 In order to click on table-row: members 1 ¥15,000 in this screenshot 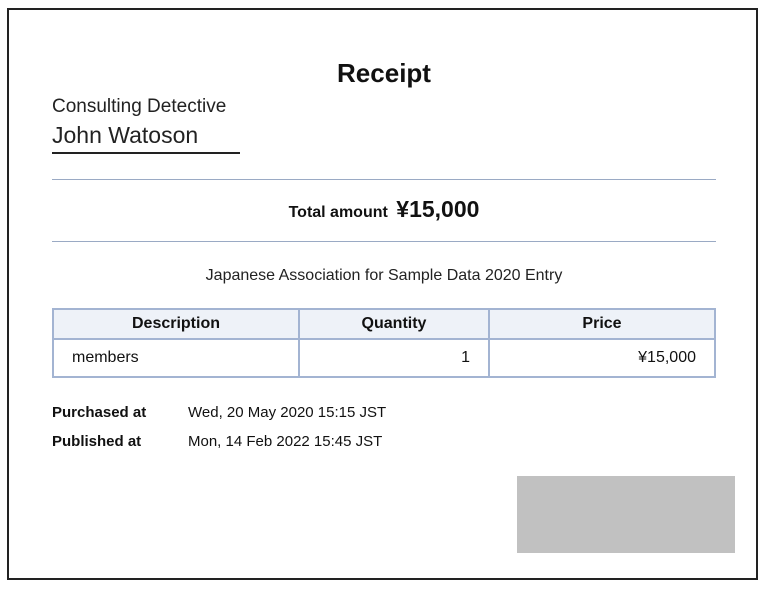, I will do `click(384, 358)`.